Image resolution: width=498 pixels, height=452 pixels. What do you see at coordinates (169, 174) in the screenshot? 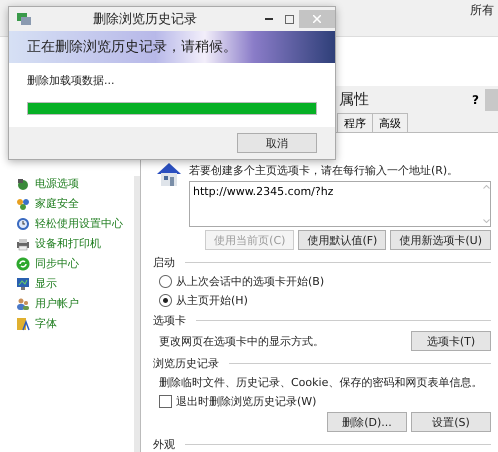
I see `house-icon` at bounding box center [169, 174].